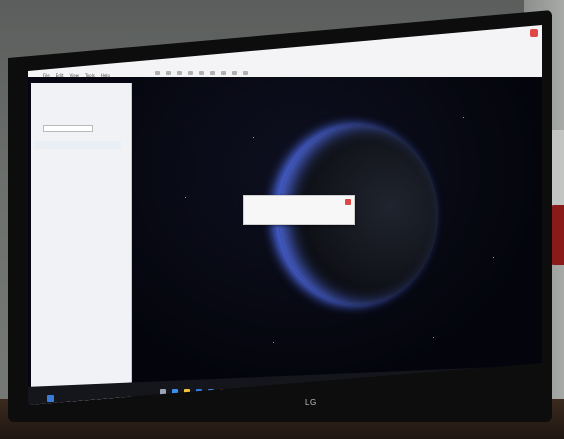  I want to click on toolbar, so click(201, 73).